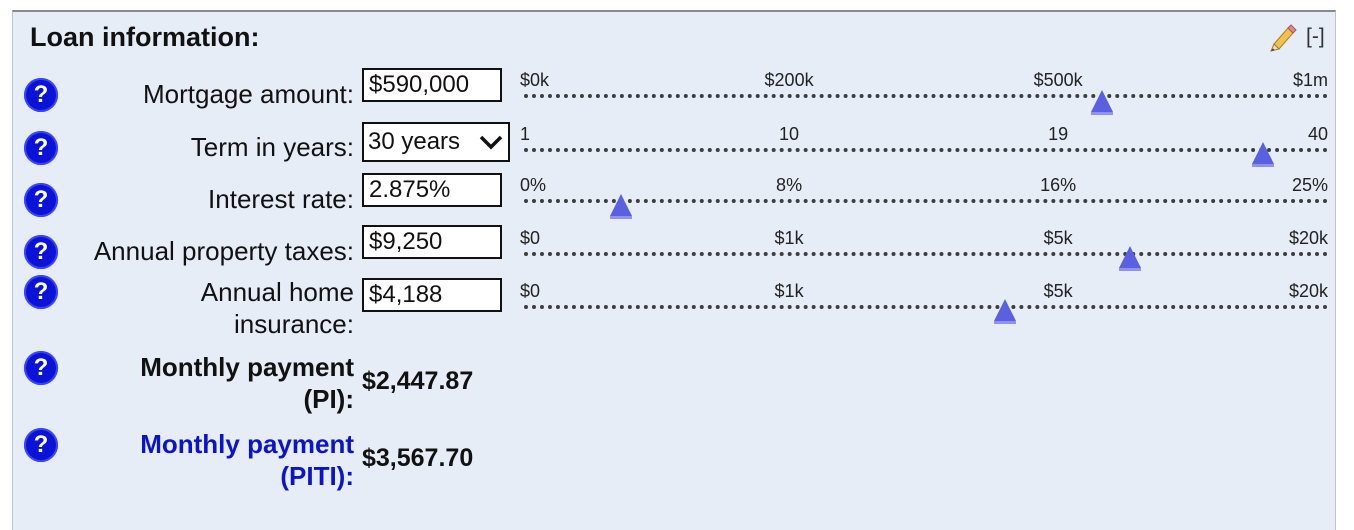 The image size is (1354, 530). What do you see at coordinates (41, 292) in the screenshot?
I see `help-icon-insurance: ?` at bounding box center [41, 292].